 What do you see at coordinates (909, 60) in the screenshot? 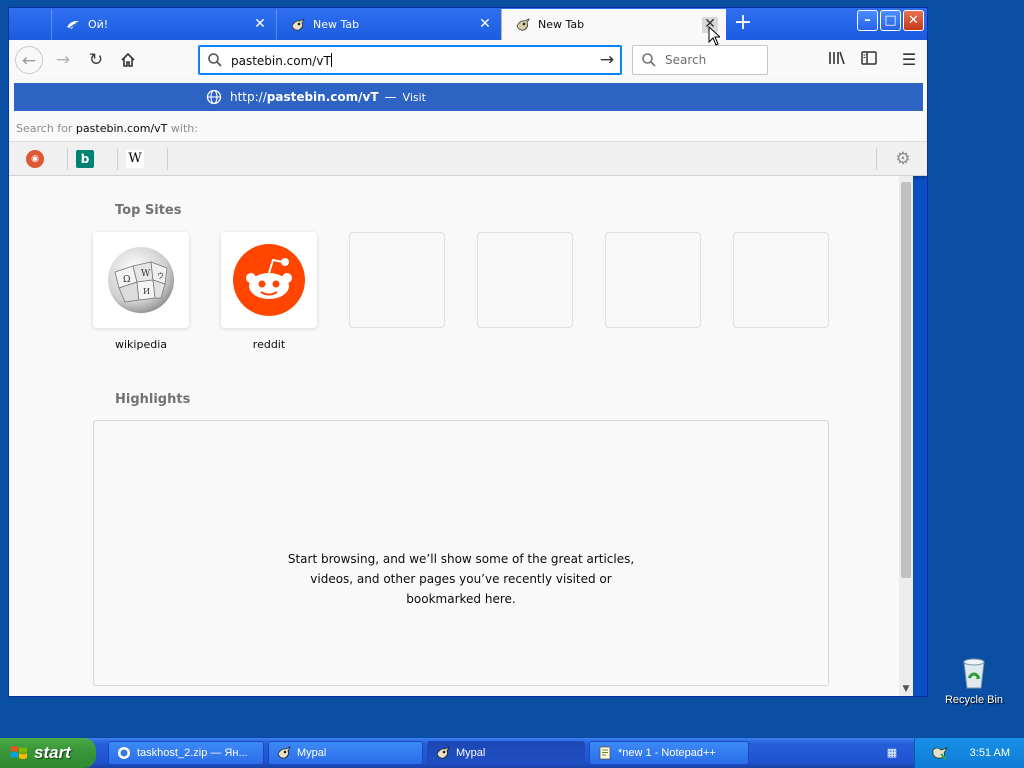
I see `hamburger-menu-icon: ☰` at bounding box center [909, 60].